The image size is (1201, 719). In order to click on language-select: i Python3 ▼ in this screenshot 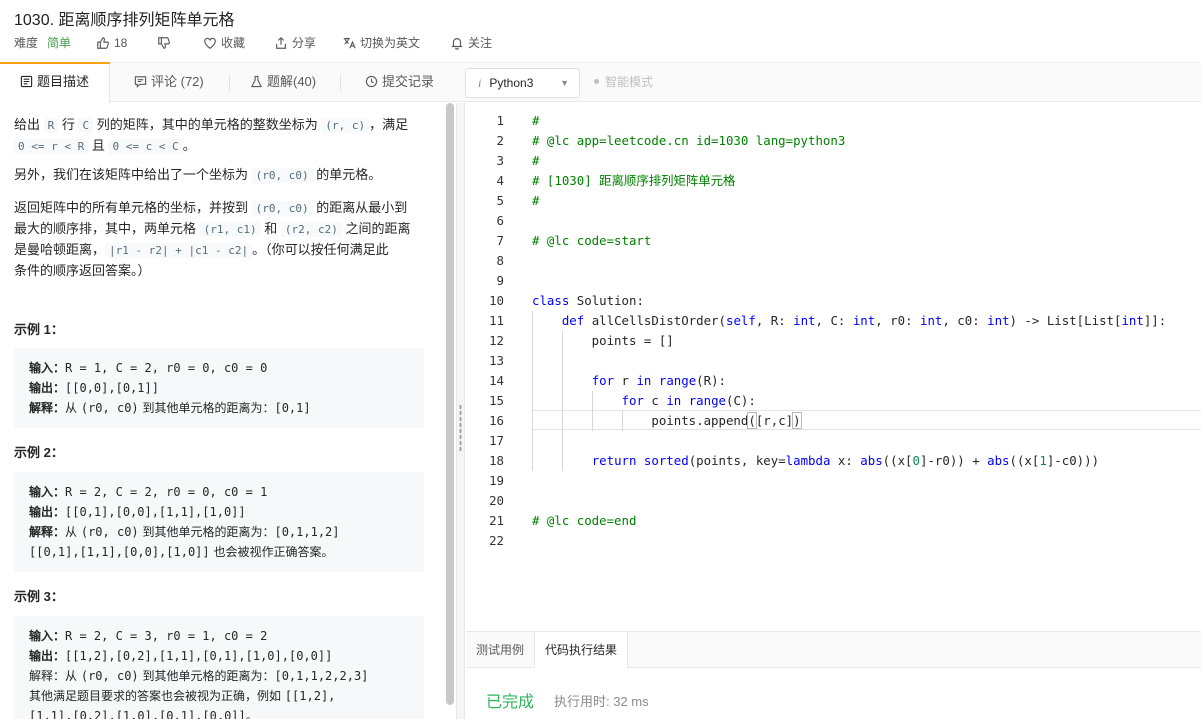, I will do `click(522, 83)`.